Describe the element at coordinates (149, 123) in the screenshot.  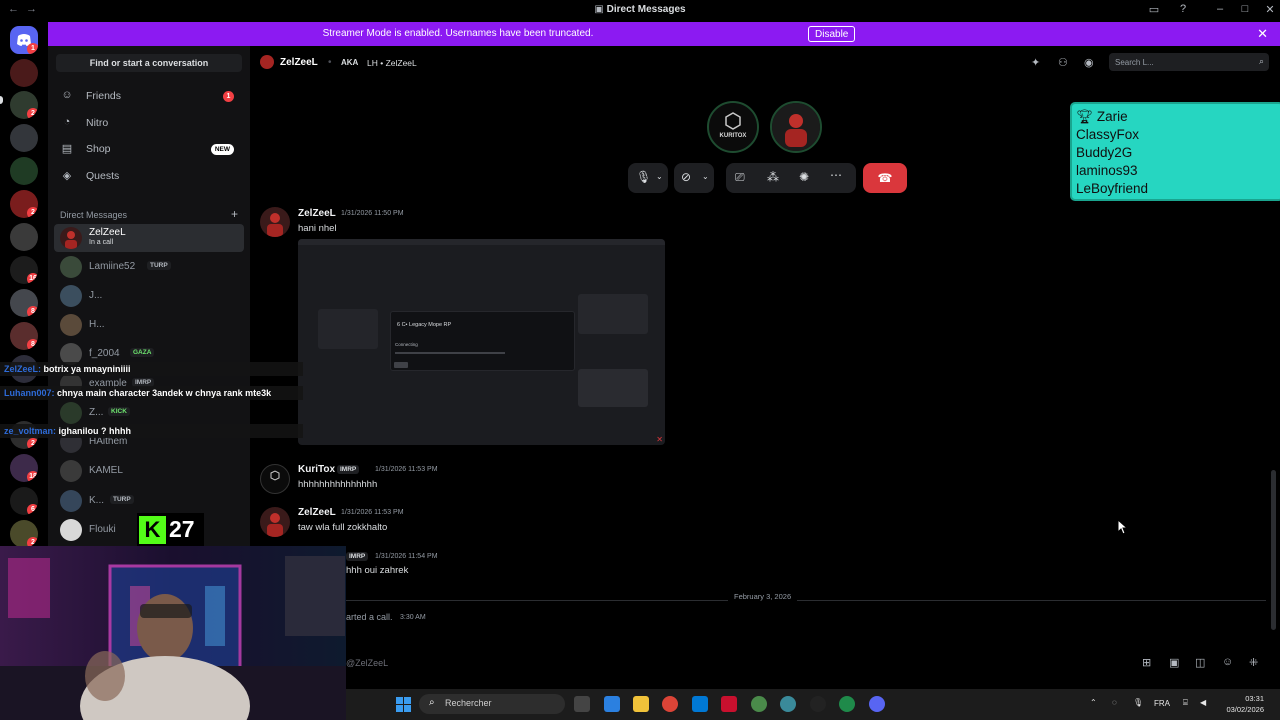
I see `nav-nitro: ◔ Nitro` at that location.